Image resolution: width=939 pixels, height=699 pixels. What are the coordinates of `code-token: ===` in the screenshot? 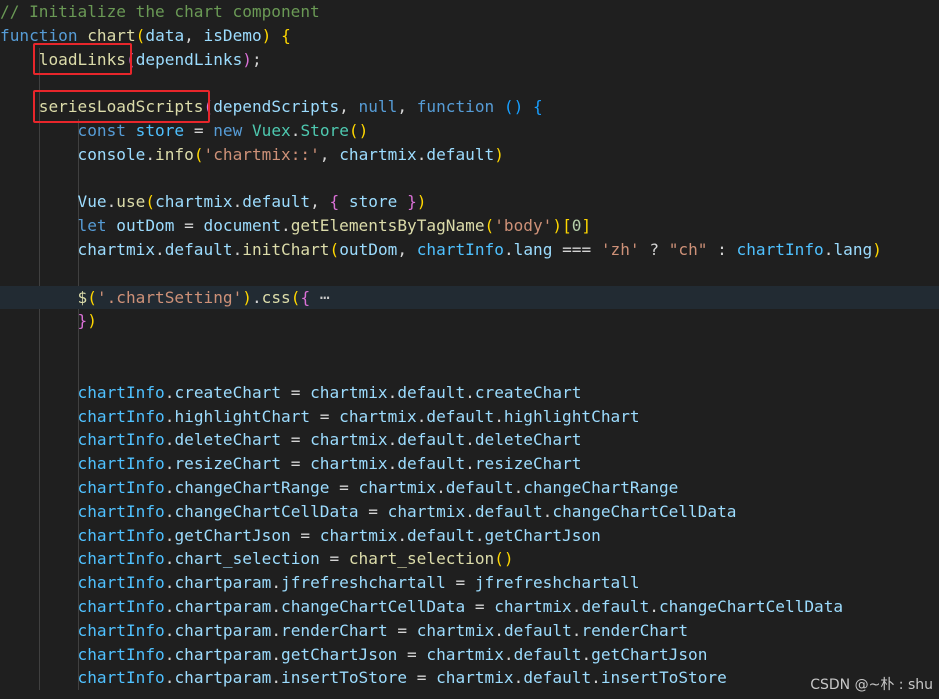 It's located at (576, 249).